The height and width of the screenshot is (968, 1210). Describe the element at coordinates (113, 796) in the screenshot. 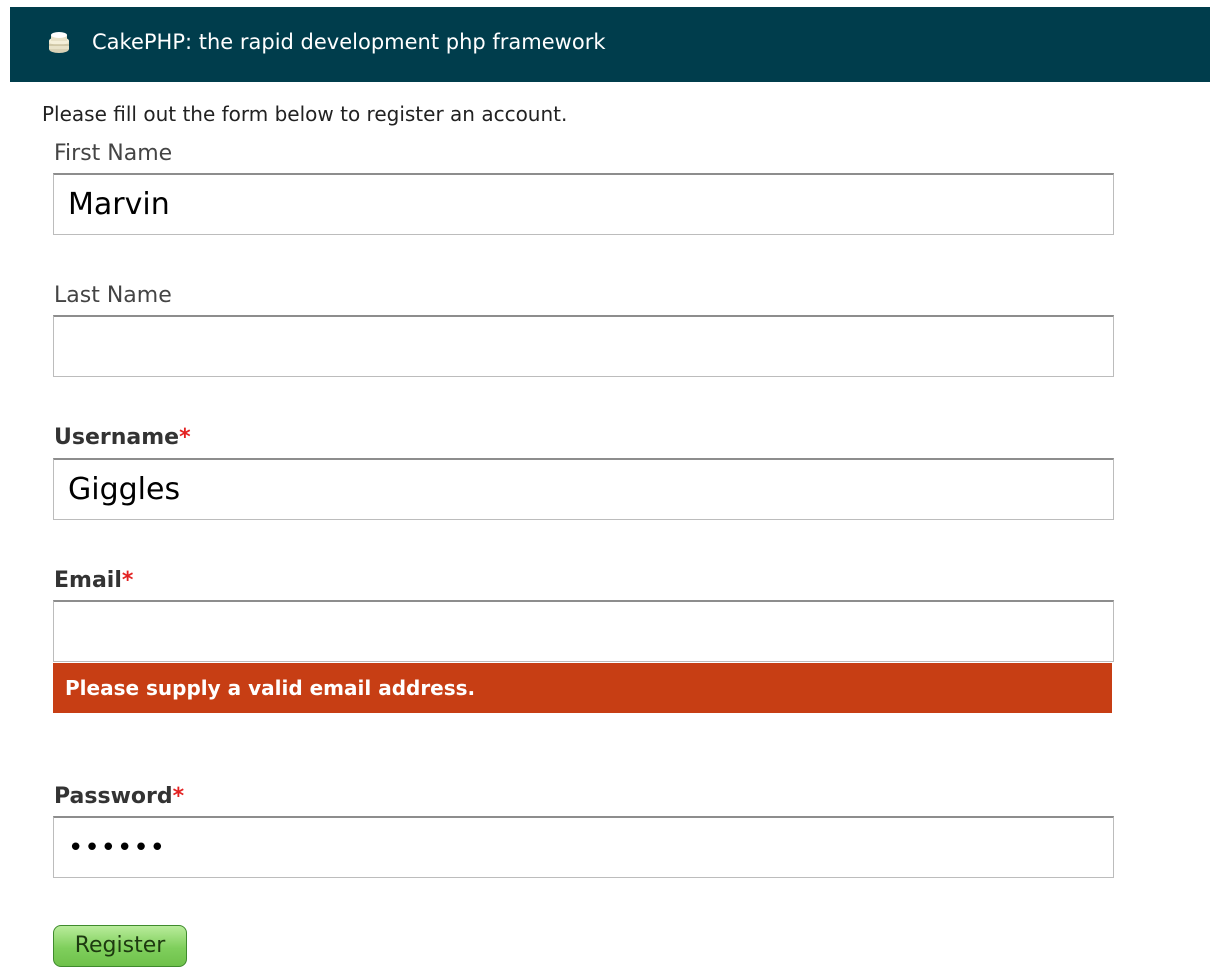

I see `password-label-text: Password` at that location.